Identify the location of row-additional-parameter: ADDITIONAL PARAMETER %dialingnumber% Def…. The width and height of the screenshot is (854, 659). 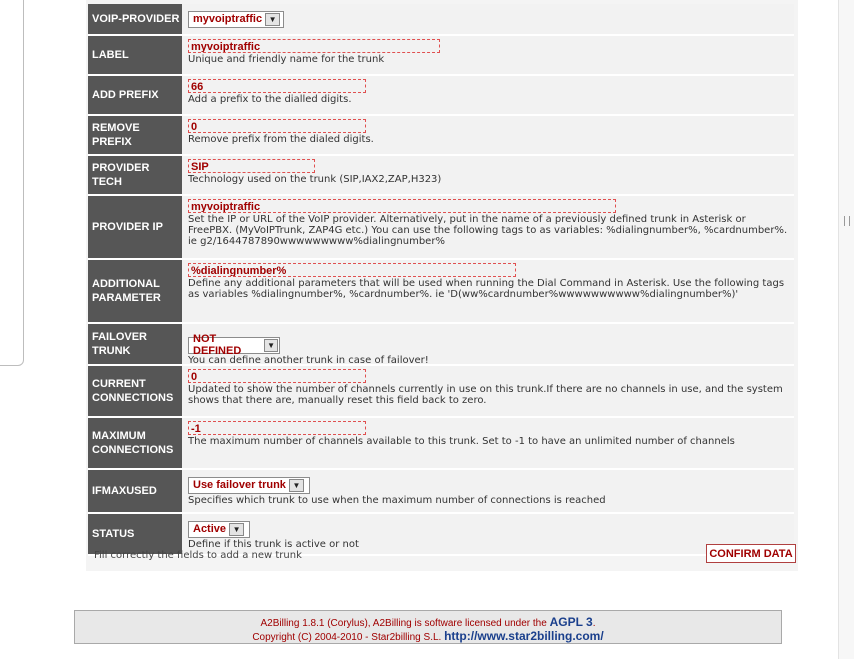
(441, 292).